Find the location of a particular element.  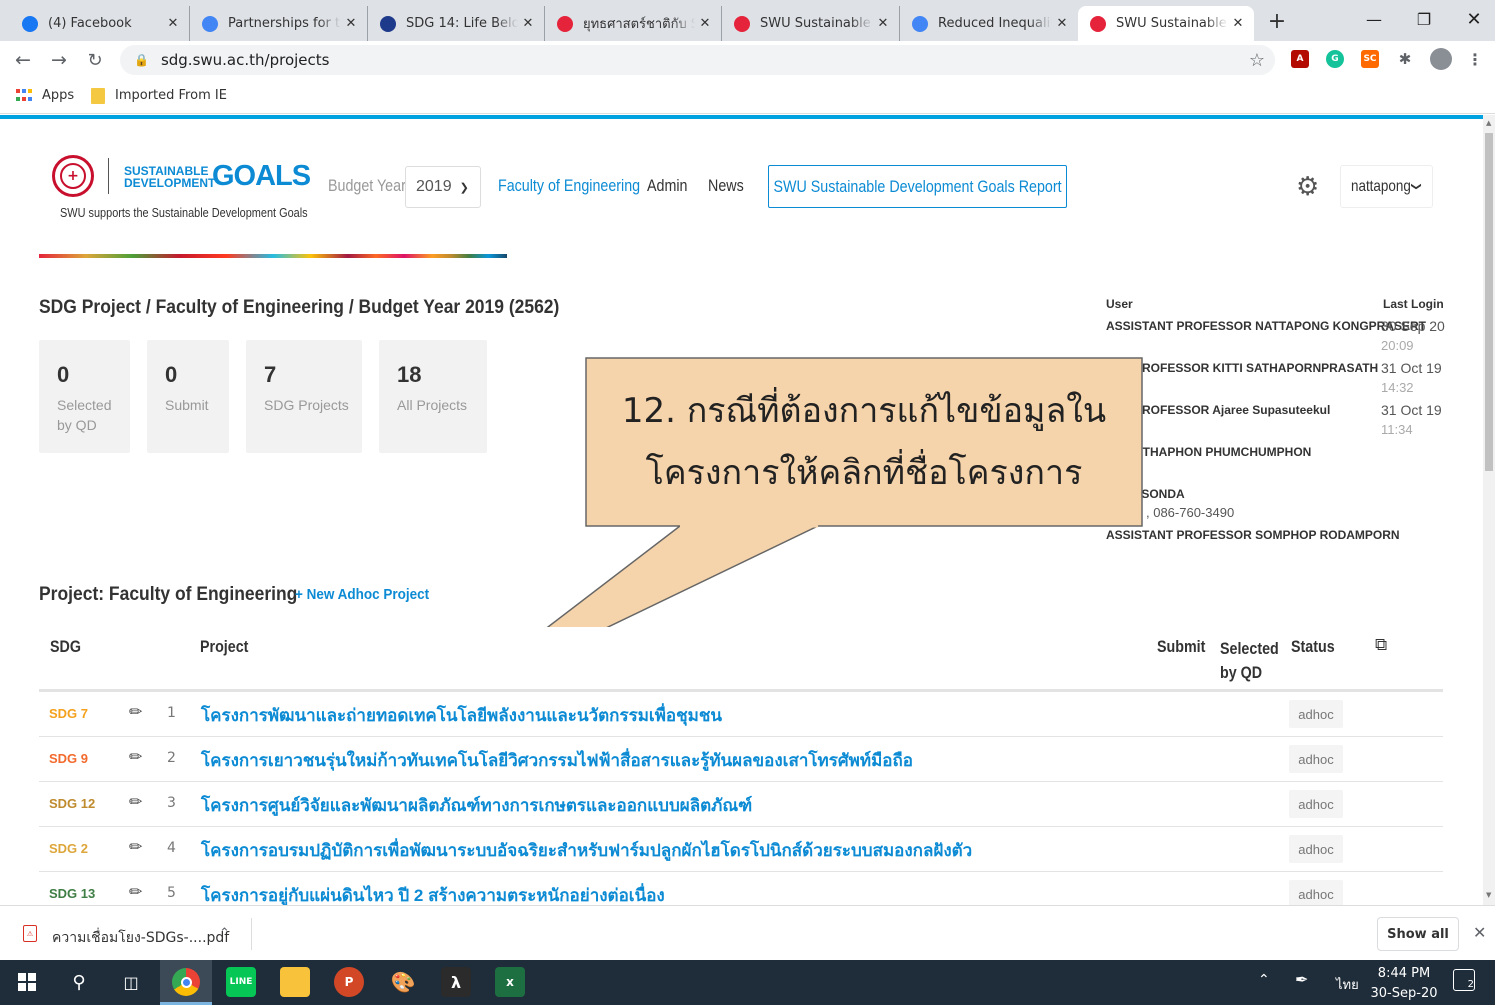

acrobat-taskbar-icon: λ is located at coordinates (456, 982).